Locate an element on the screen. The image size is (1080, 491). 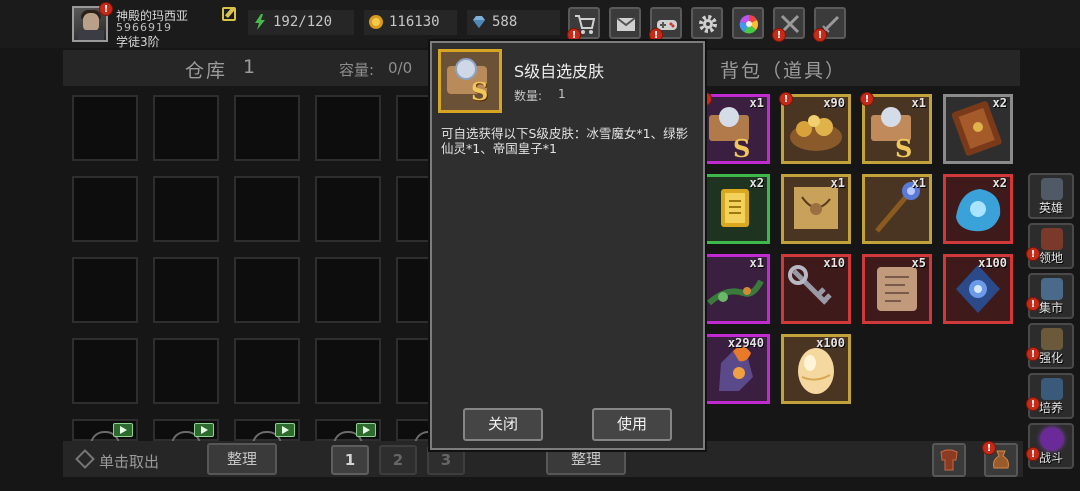
side-menu-territory-castle: 领地! is located at coordinates (1050, 246).